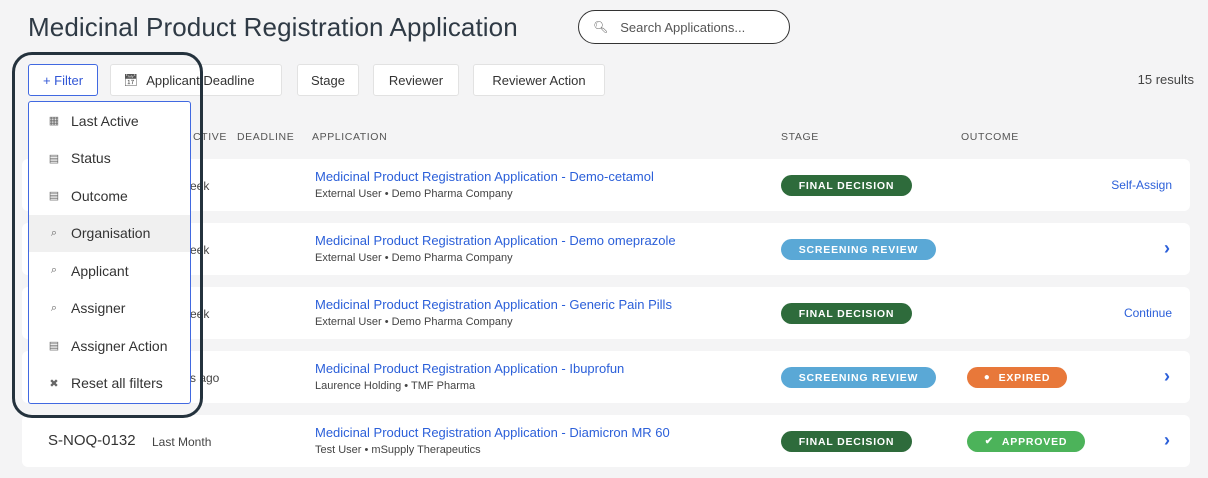 The image size is (1208, 478). I want to click on calendar-icon: 📅︎, so click(131, 80).